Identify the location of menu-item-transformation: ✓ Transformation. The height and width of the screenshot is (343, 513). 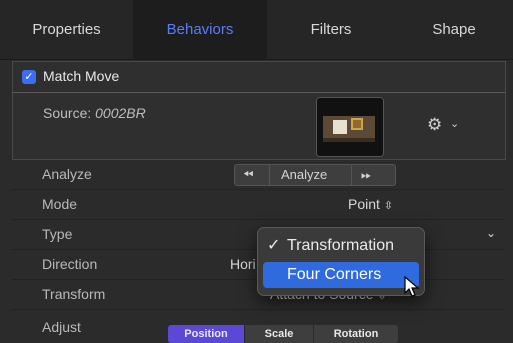
(341, 246).